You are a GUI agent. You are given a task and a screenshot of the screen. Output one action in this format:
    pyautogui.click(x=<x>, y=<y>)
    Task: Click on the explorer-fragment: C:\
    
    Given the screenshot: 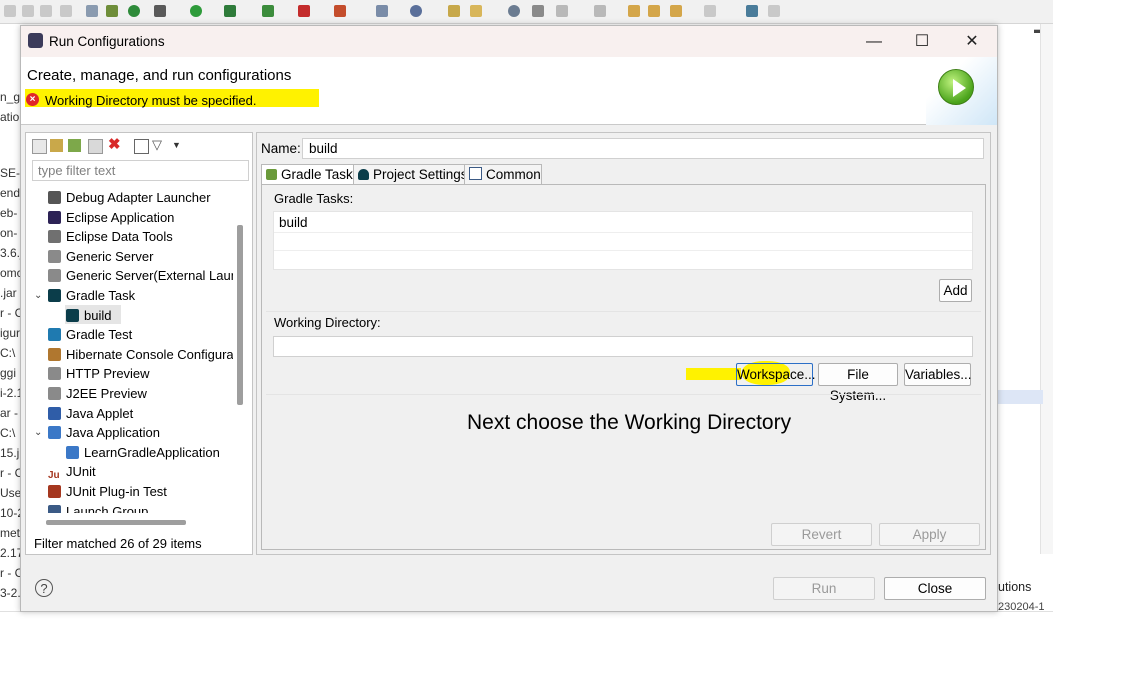 What is the action you would take?
    pyautogui.click(x=8, y=433)
    